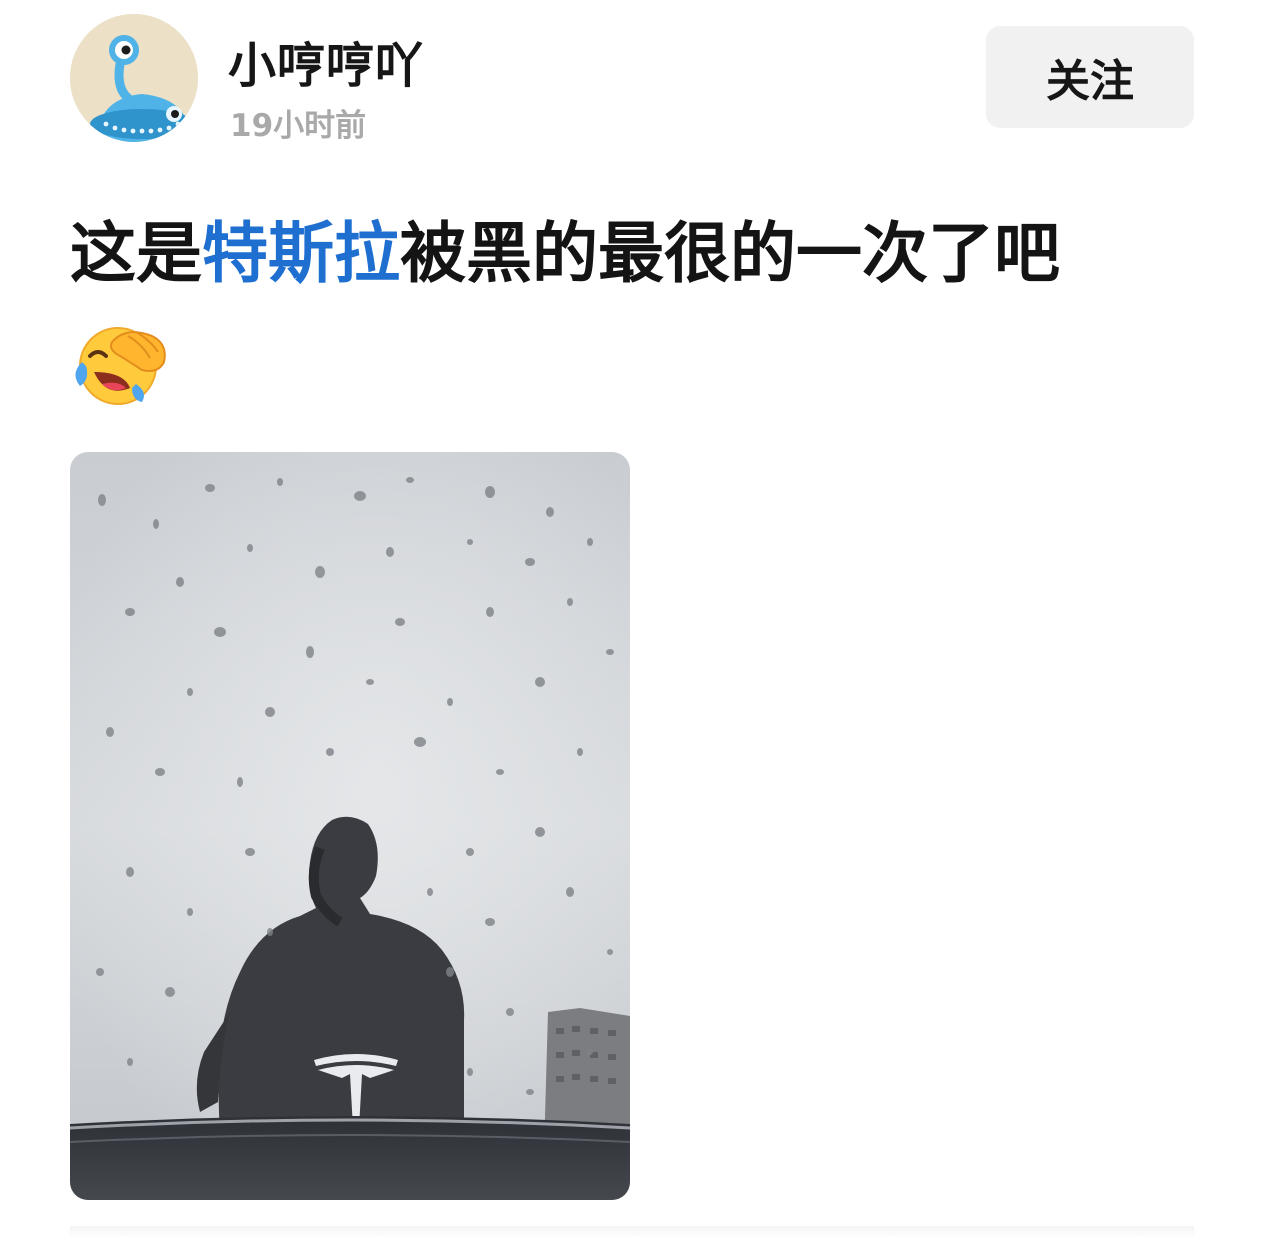 The height and width of the screenshot is (1239, 1264). I want to click on follow-button: 关注, so click(1090, 77).